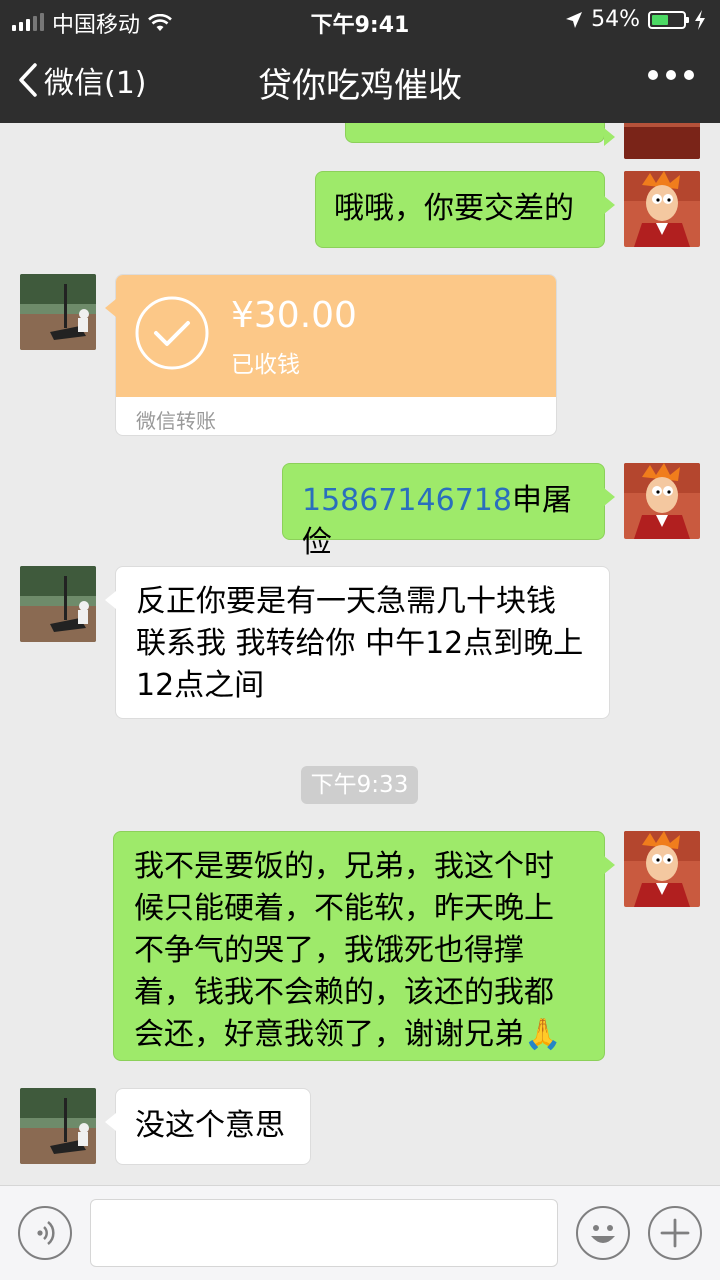  Describe the element at coordinates (346, 601) in the screenshot. I see `message-text-line: 反正你要是有一天急需几十块钱` at that location.